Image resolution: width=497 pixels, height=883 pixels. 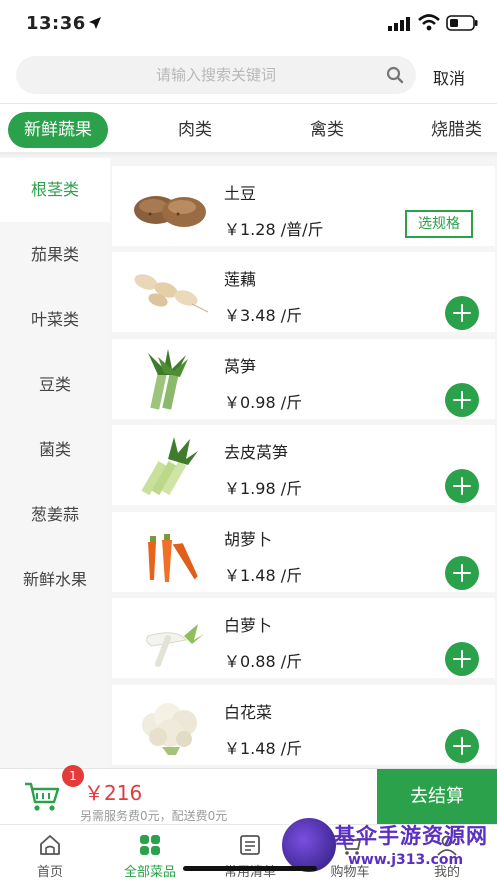 I want to click on product-name: 白萝卜, so click(x=248, y=625).